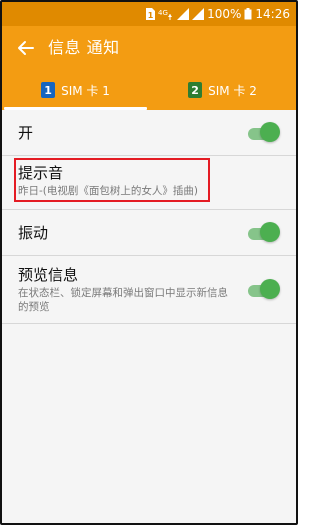  I want to click on toggle-vibration-switch, so click(263, 232).